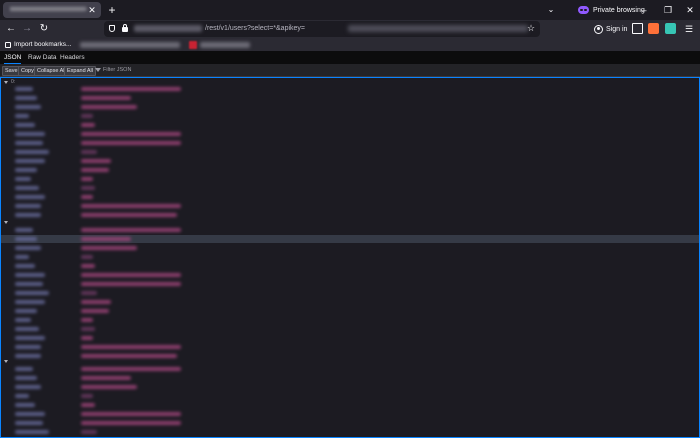  I want to click on tab-headers: Headers, so click(72, 57).